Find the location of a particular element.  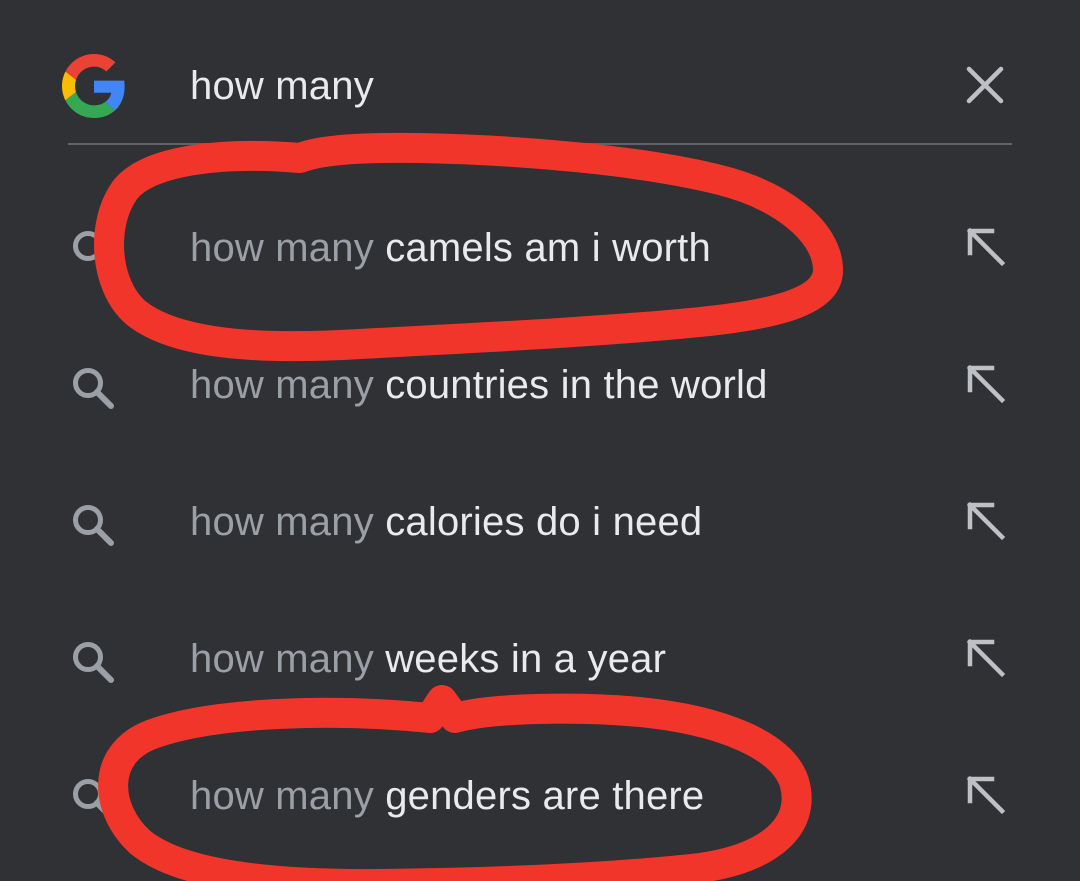

suggestion-completion: camels am i worth is located at coordinates (542, 248).